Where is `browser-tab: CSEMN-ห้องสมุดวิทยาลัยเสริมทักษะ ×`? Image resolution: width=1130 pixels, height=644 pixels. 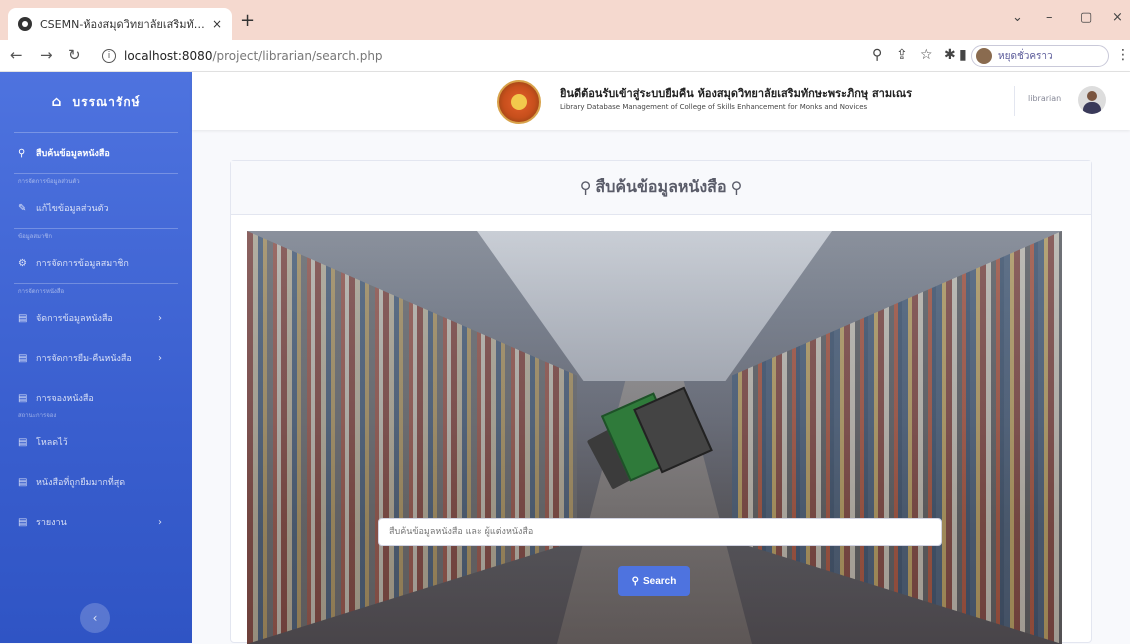
browser-tab: CSEMN-ห้องสมุดวิทยาลัยเสริมทักษะ × is located at coordinates (120, 24).